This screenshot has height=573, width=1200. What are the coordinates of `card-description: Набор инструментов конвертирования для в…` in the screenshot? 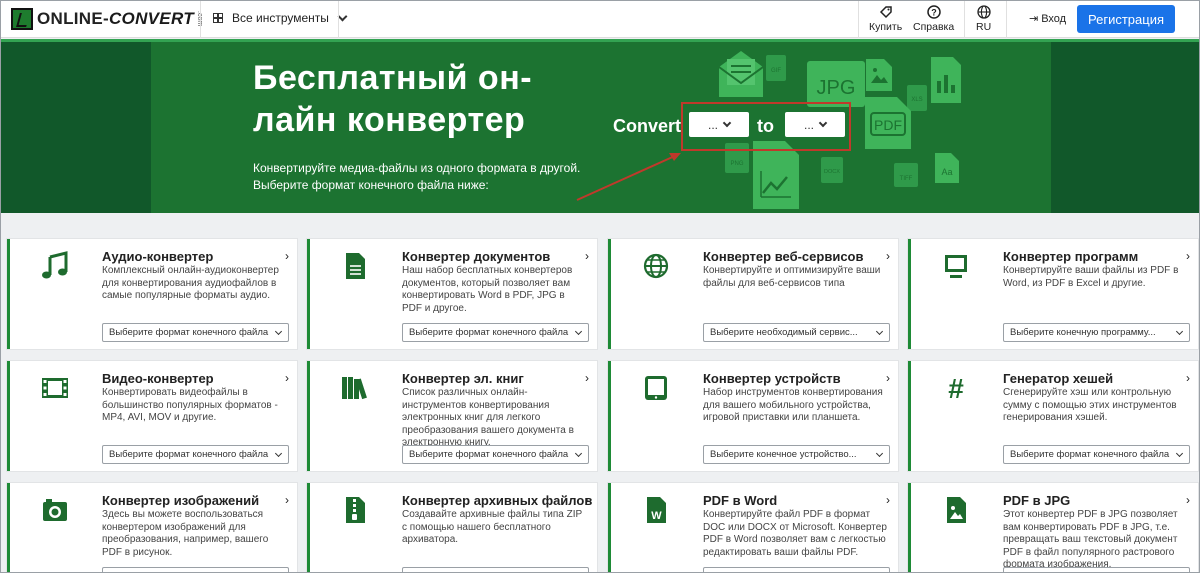 It's located at (793, 405).